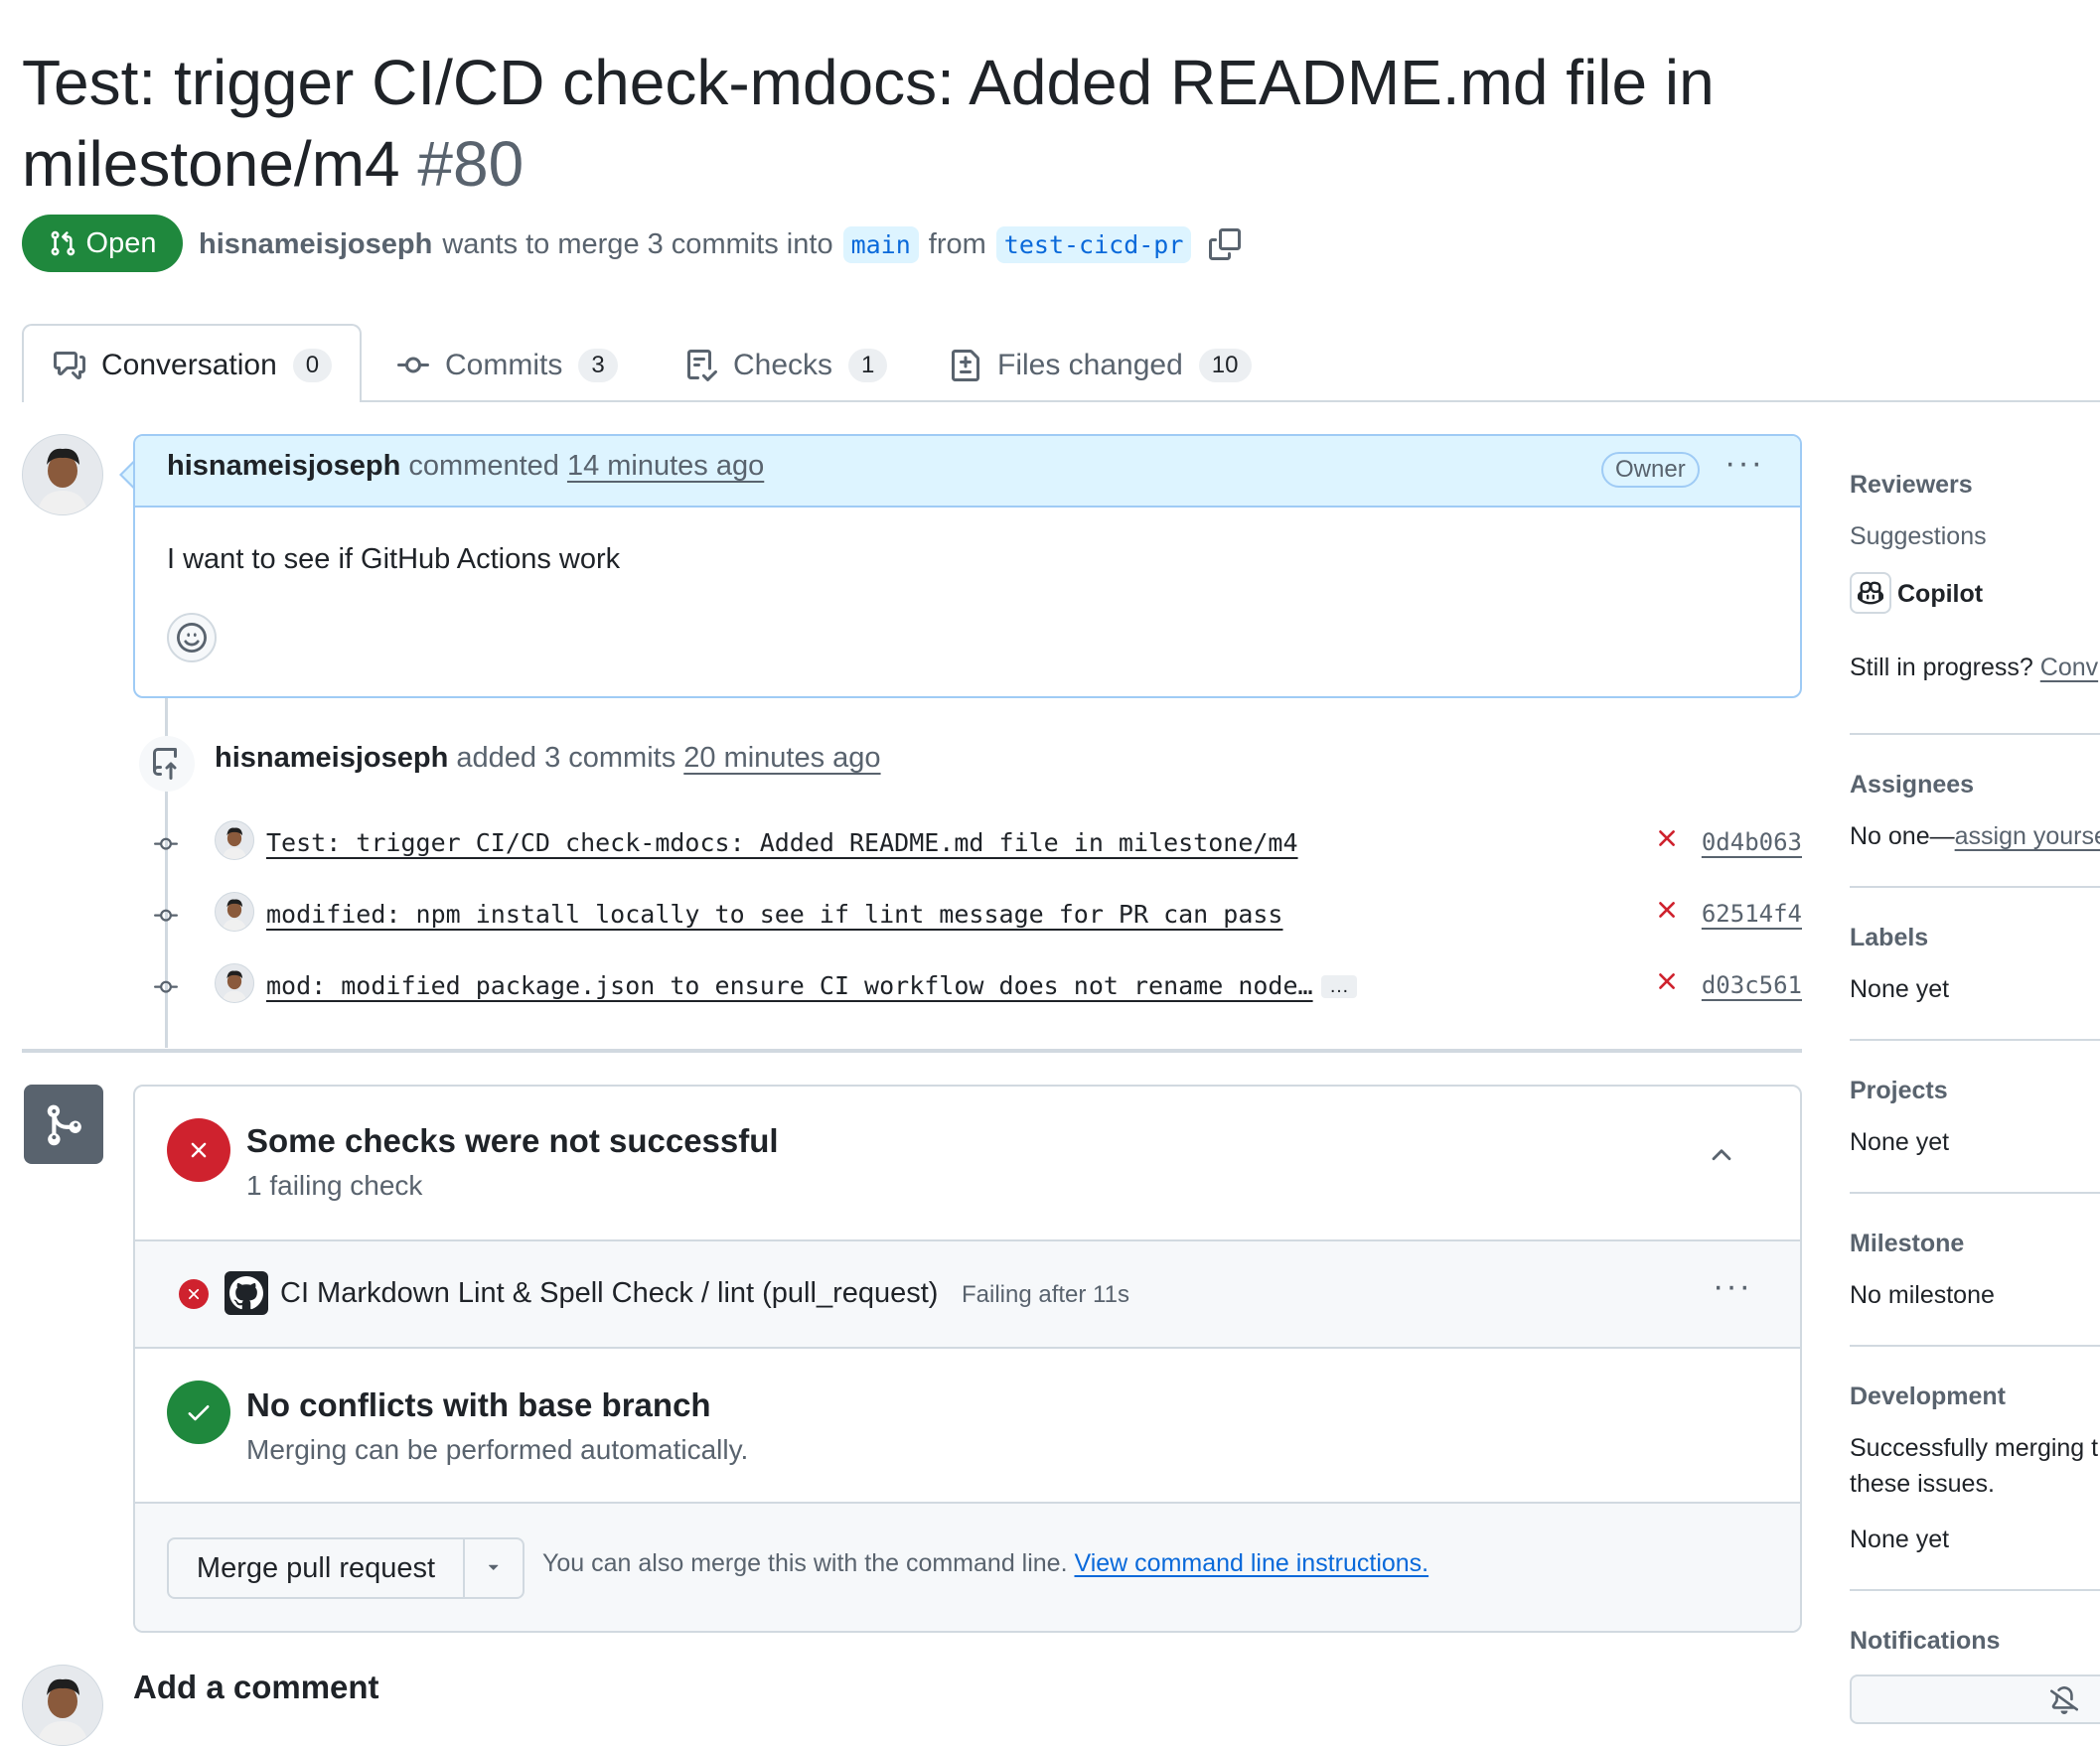 Image resolution: width=2100 pixels, height=1746 pixels. I want to click on merge-text: wants to merge 3 commits into, so click(637, 243).